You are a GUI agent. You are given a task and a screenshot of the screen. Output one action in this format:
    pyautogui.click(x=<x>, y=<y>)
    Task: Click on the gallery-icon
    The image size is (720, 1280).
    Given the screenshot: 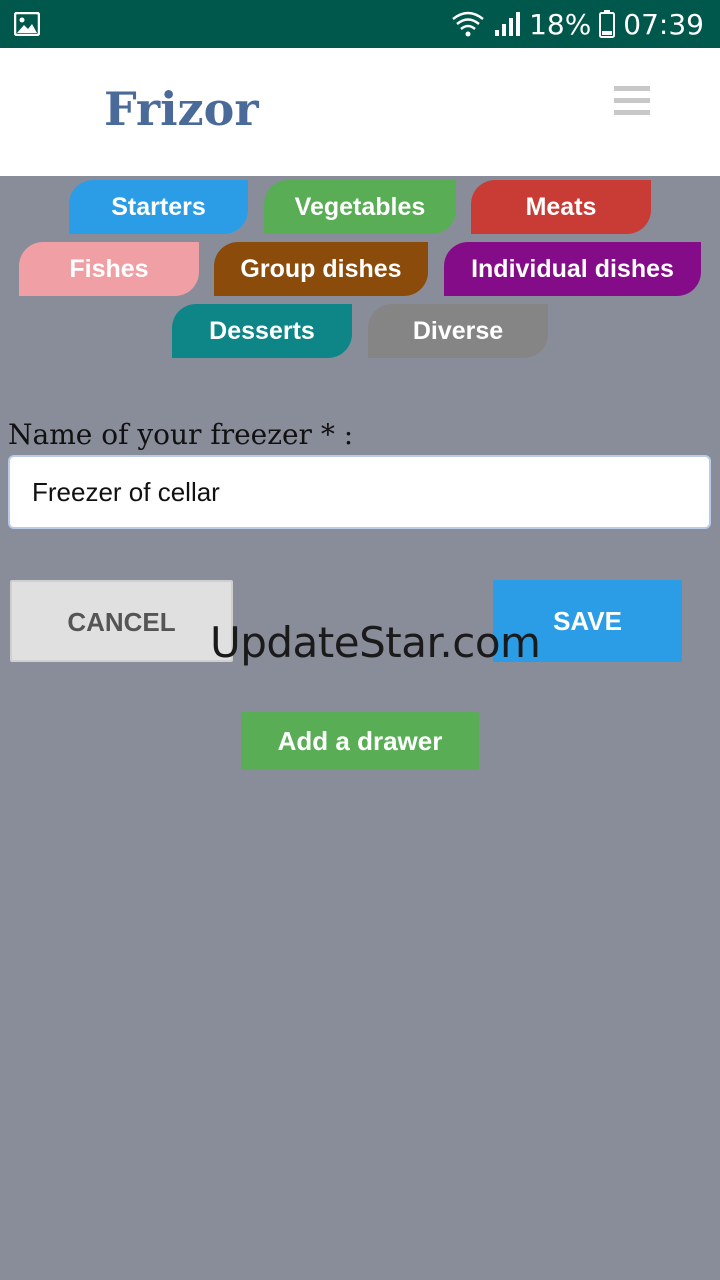 What is the action you would take?
    pyautogui.click(x=27, y=24)
    